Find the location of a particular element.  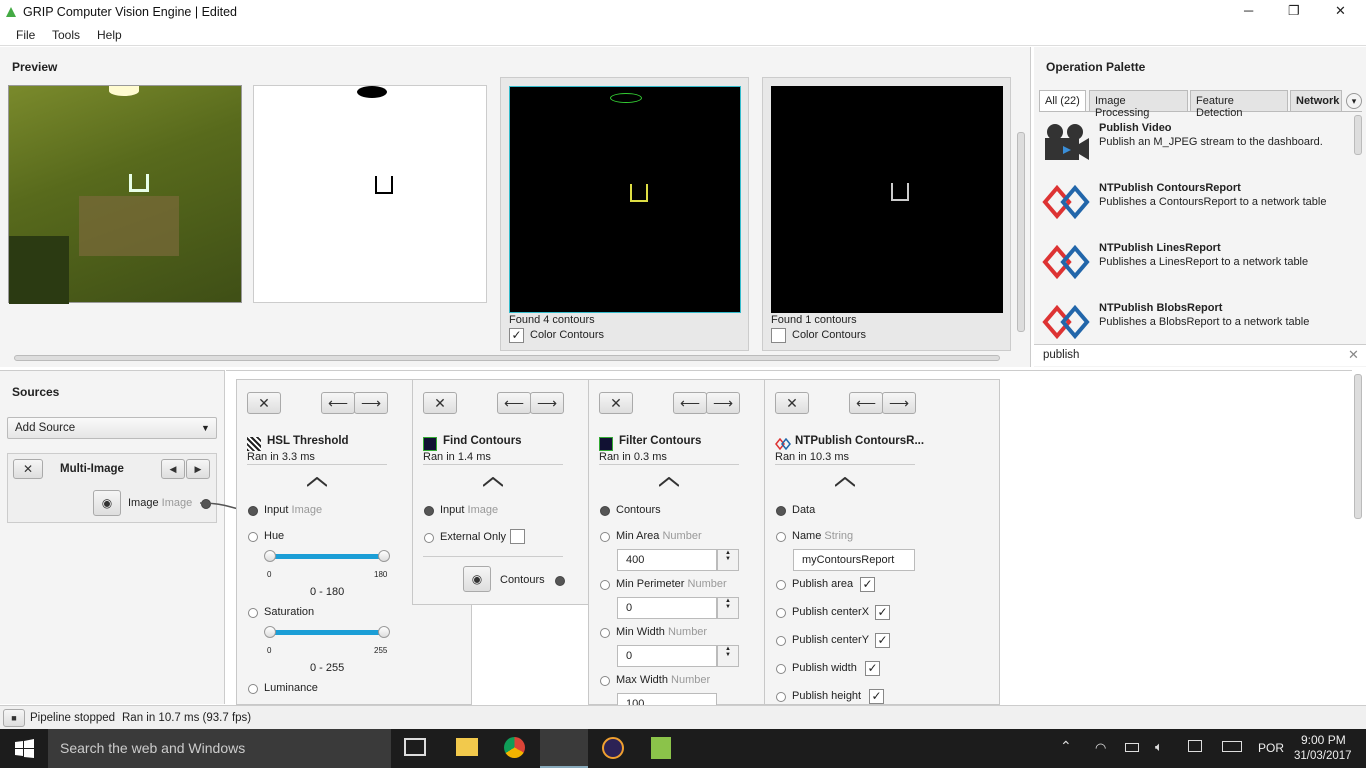

saturation-socket is located at coordinates (253, 613).